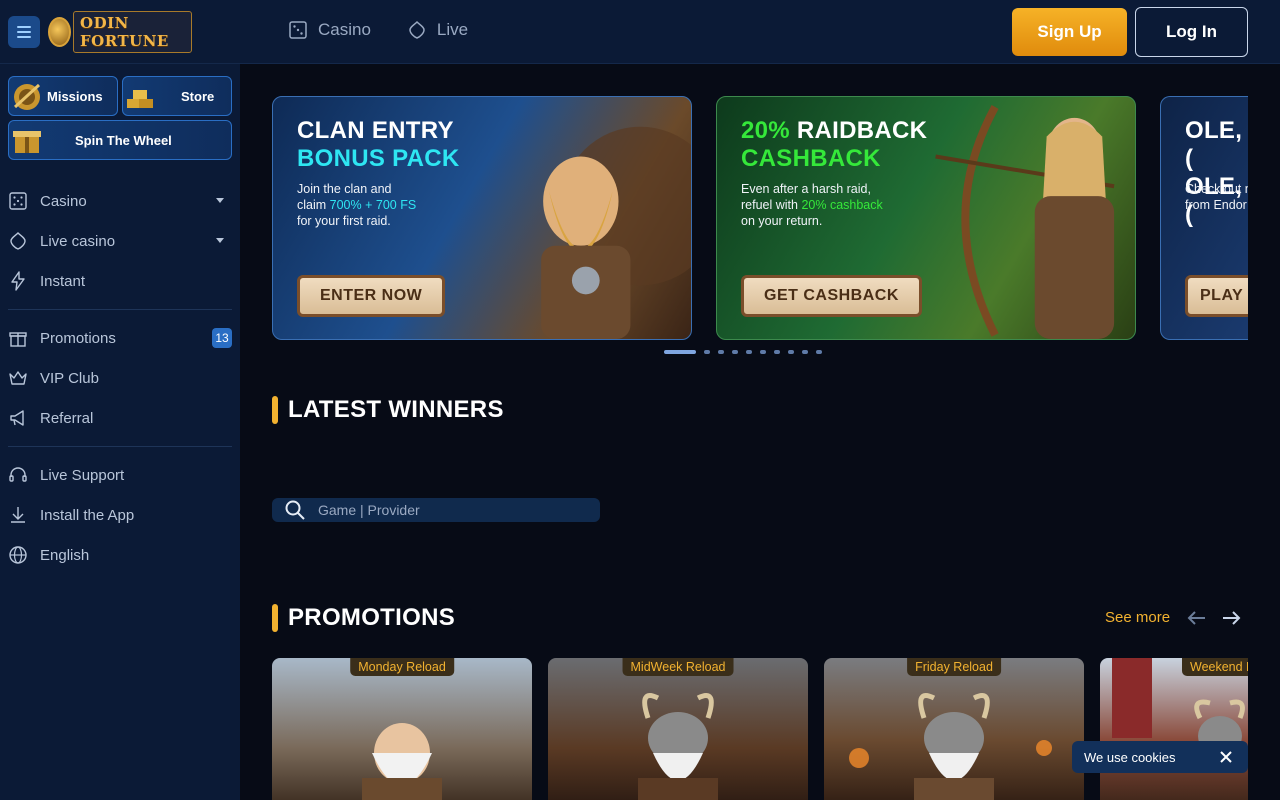 The image size is (1280, 800). I want to click on missions-button: Missions, so click(63, 96).